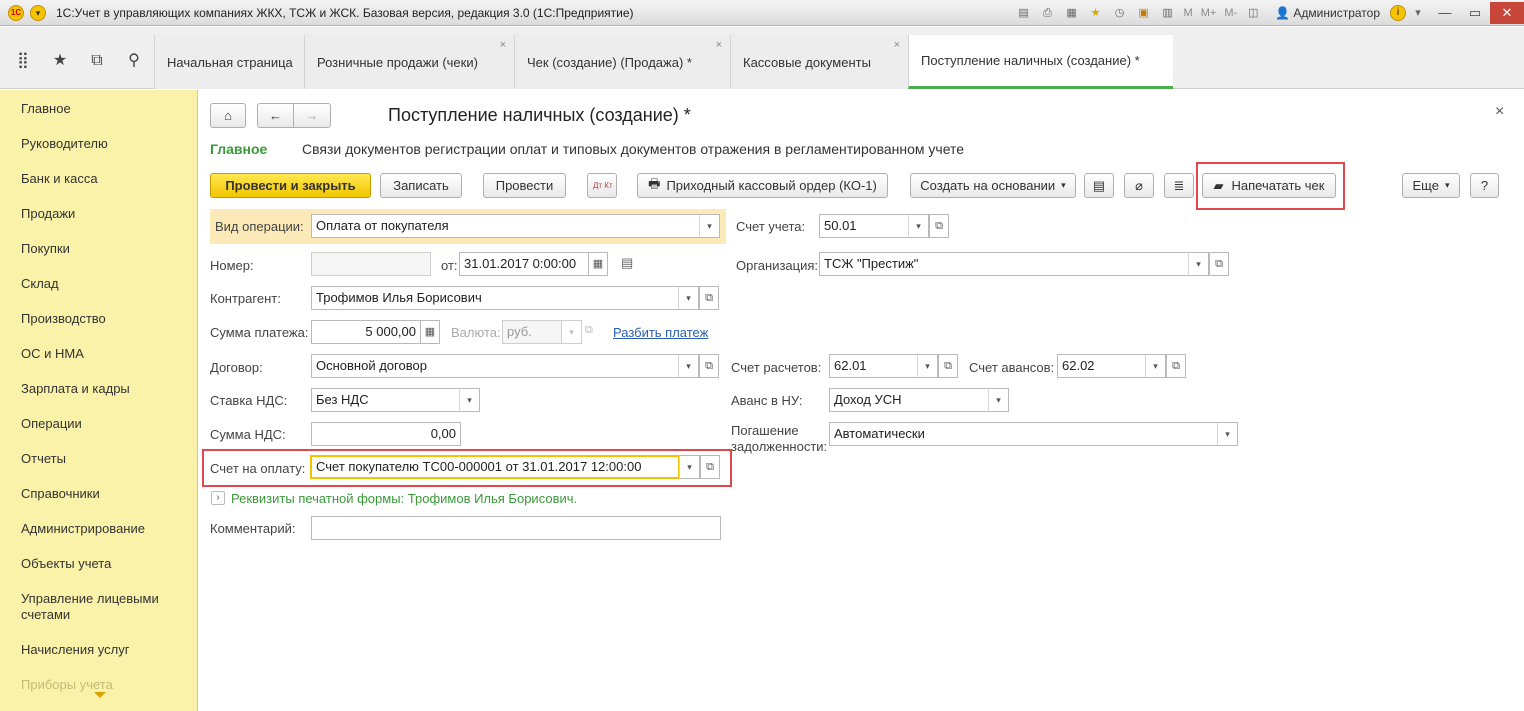  Describe the element at coordinates (660, 332) in the screenshot. I see `split-payment-link: Разбить платеж` at that location.